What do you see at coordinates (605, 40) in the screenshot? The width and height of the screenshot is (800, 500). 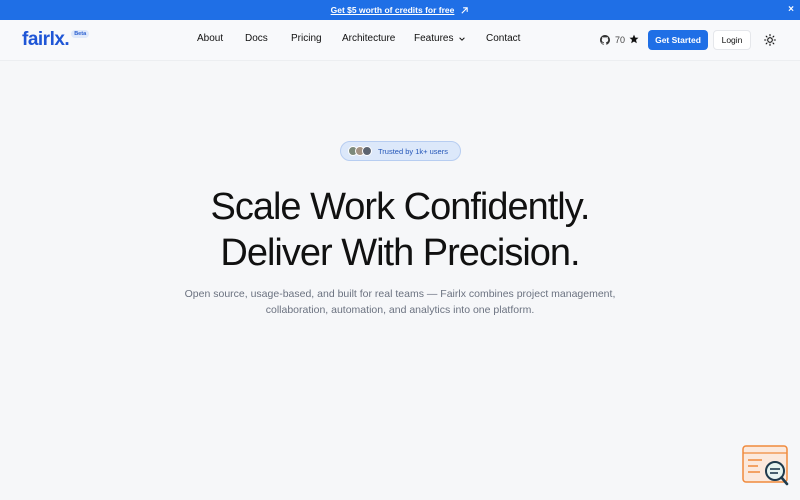 I see `github-icon` at bounding box center [605, 40].